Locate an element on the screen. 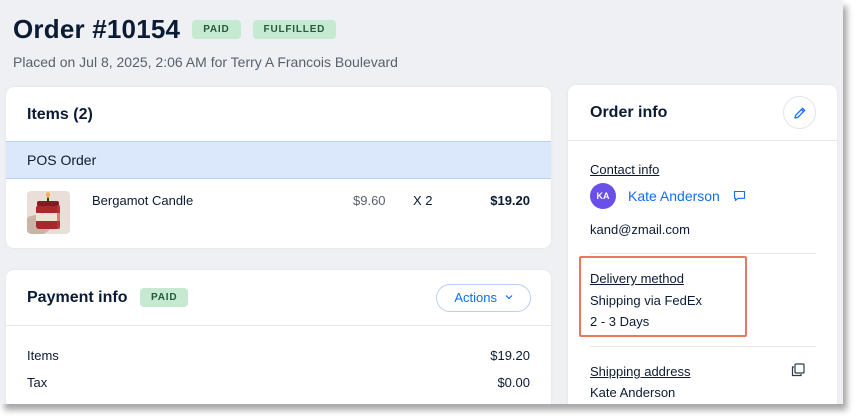 The image size is (858, 419). item-row: Bergamot Candle $9.60 X 2 $19.20 is located at coordinates (278, 213).